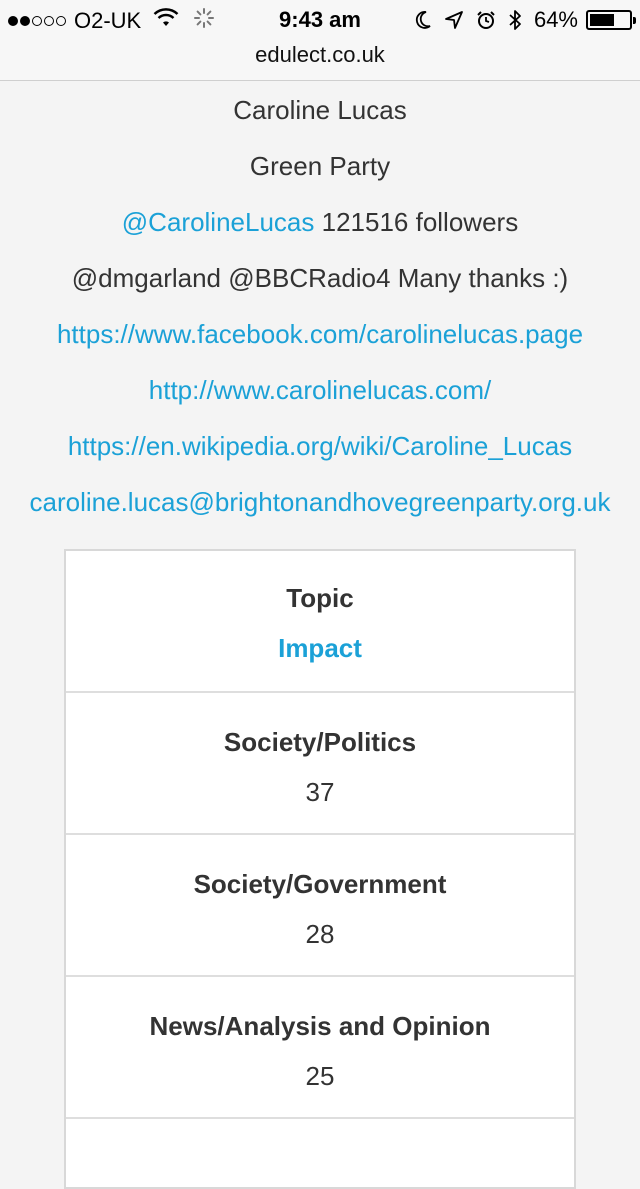  I want to click on table-header: Topic Impact, so click(320, 622).